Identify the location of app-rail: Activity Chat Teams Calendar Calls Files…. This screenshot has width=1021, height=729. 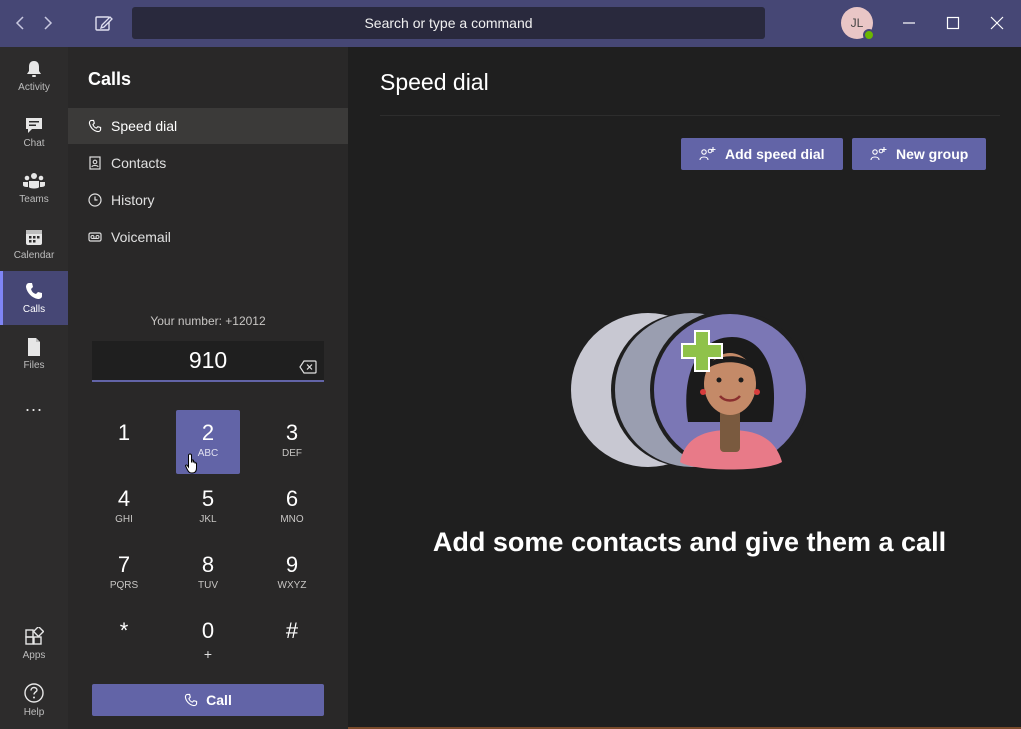
(34, 388).